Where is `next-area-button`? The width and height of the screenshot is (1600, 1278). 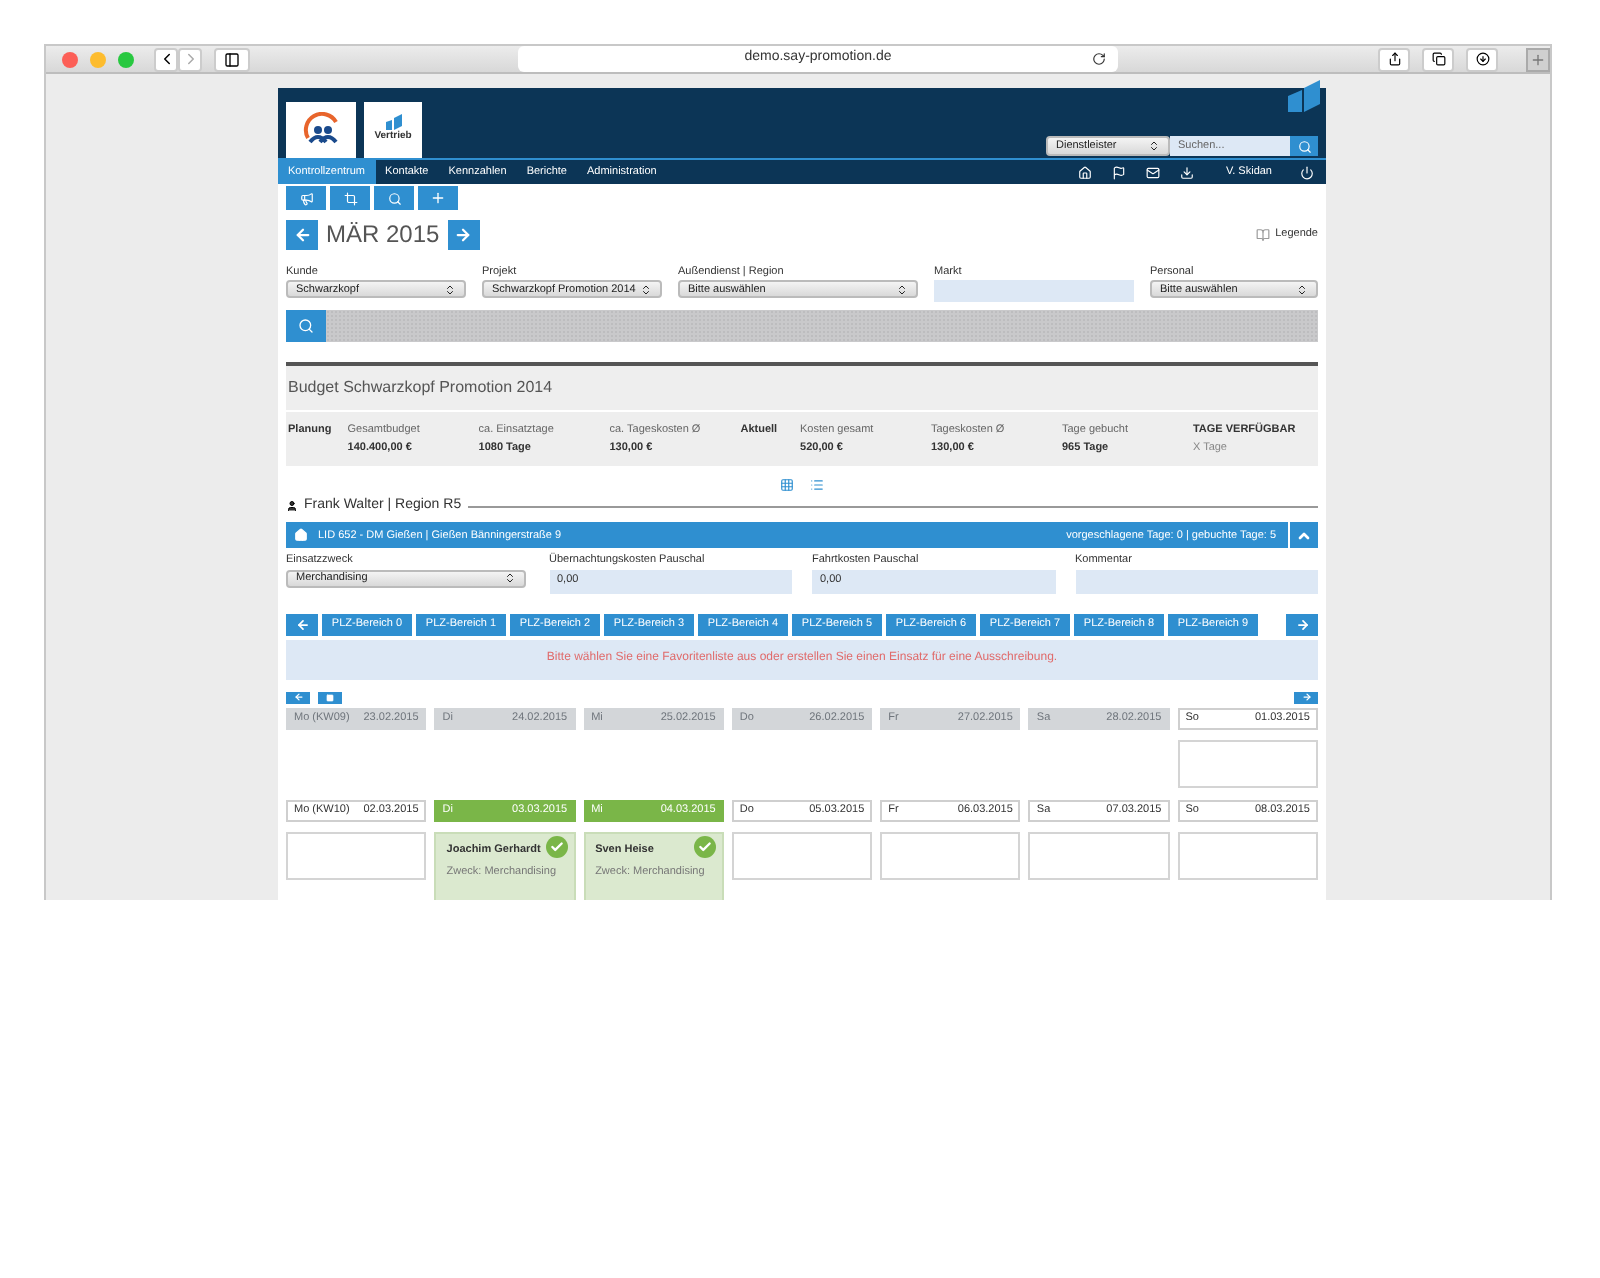 next-area-button is located at coordinates (1302, 624).